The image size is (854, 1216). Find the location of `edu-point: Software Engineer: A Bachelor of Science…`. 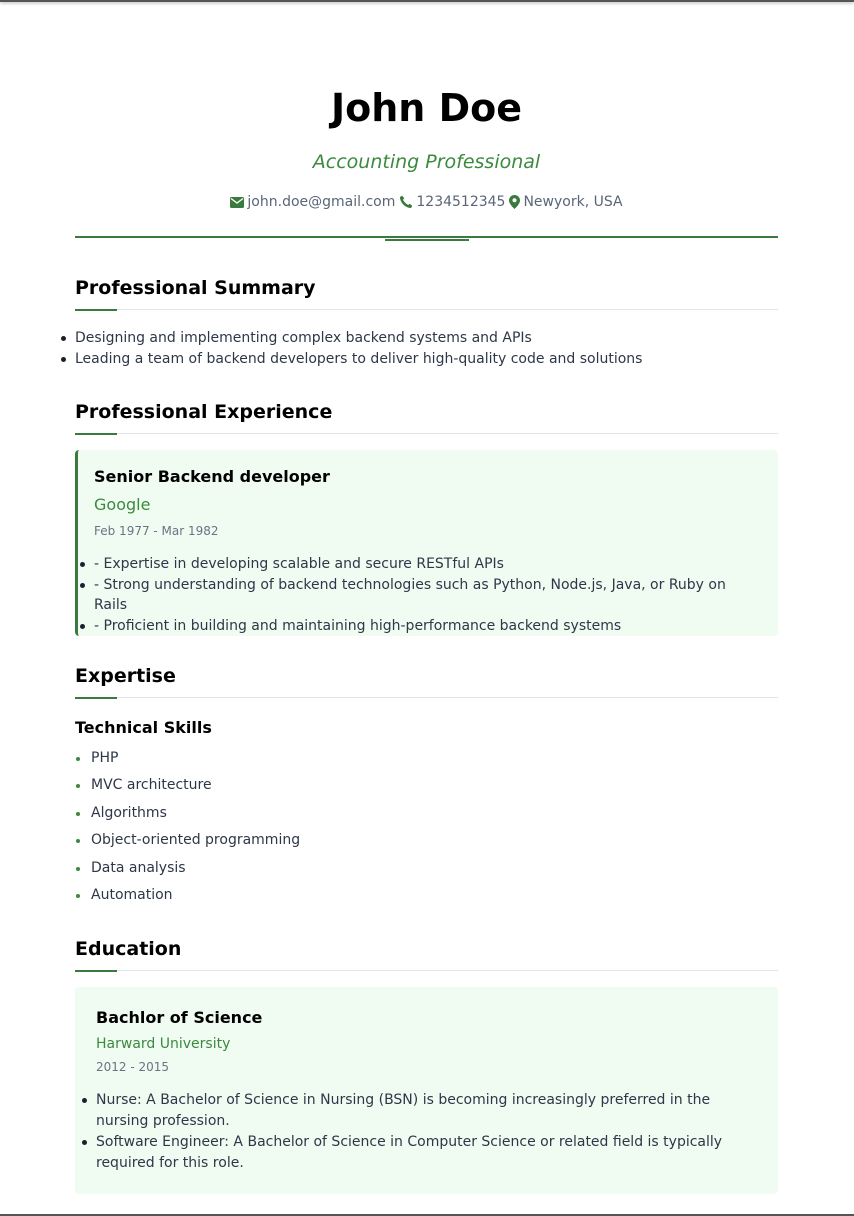

edu-point: Software Engineer: A Bachelor of Science… is located at coordinates (420, 1153).